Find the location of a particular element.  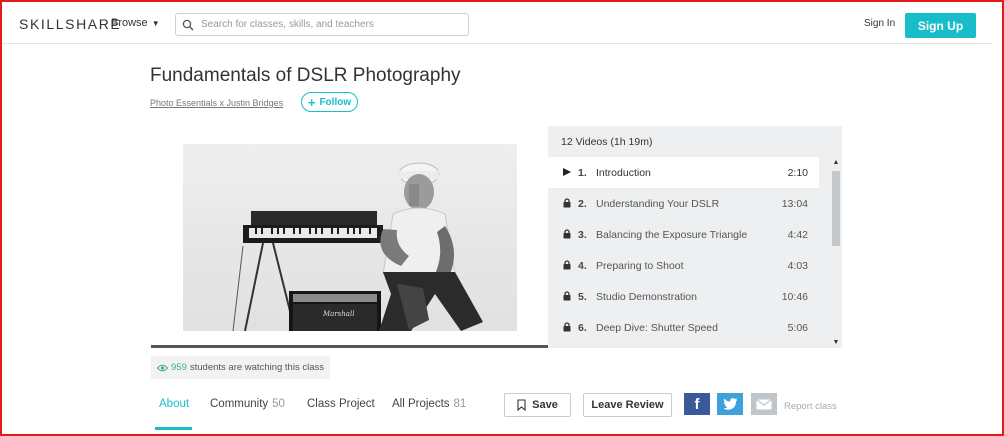

item-number: 2. is located at coordinates (582, 203).